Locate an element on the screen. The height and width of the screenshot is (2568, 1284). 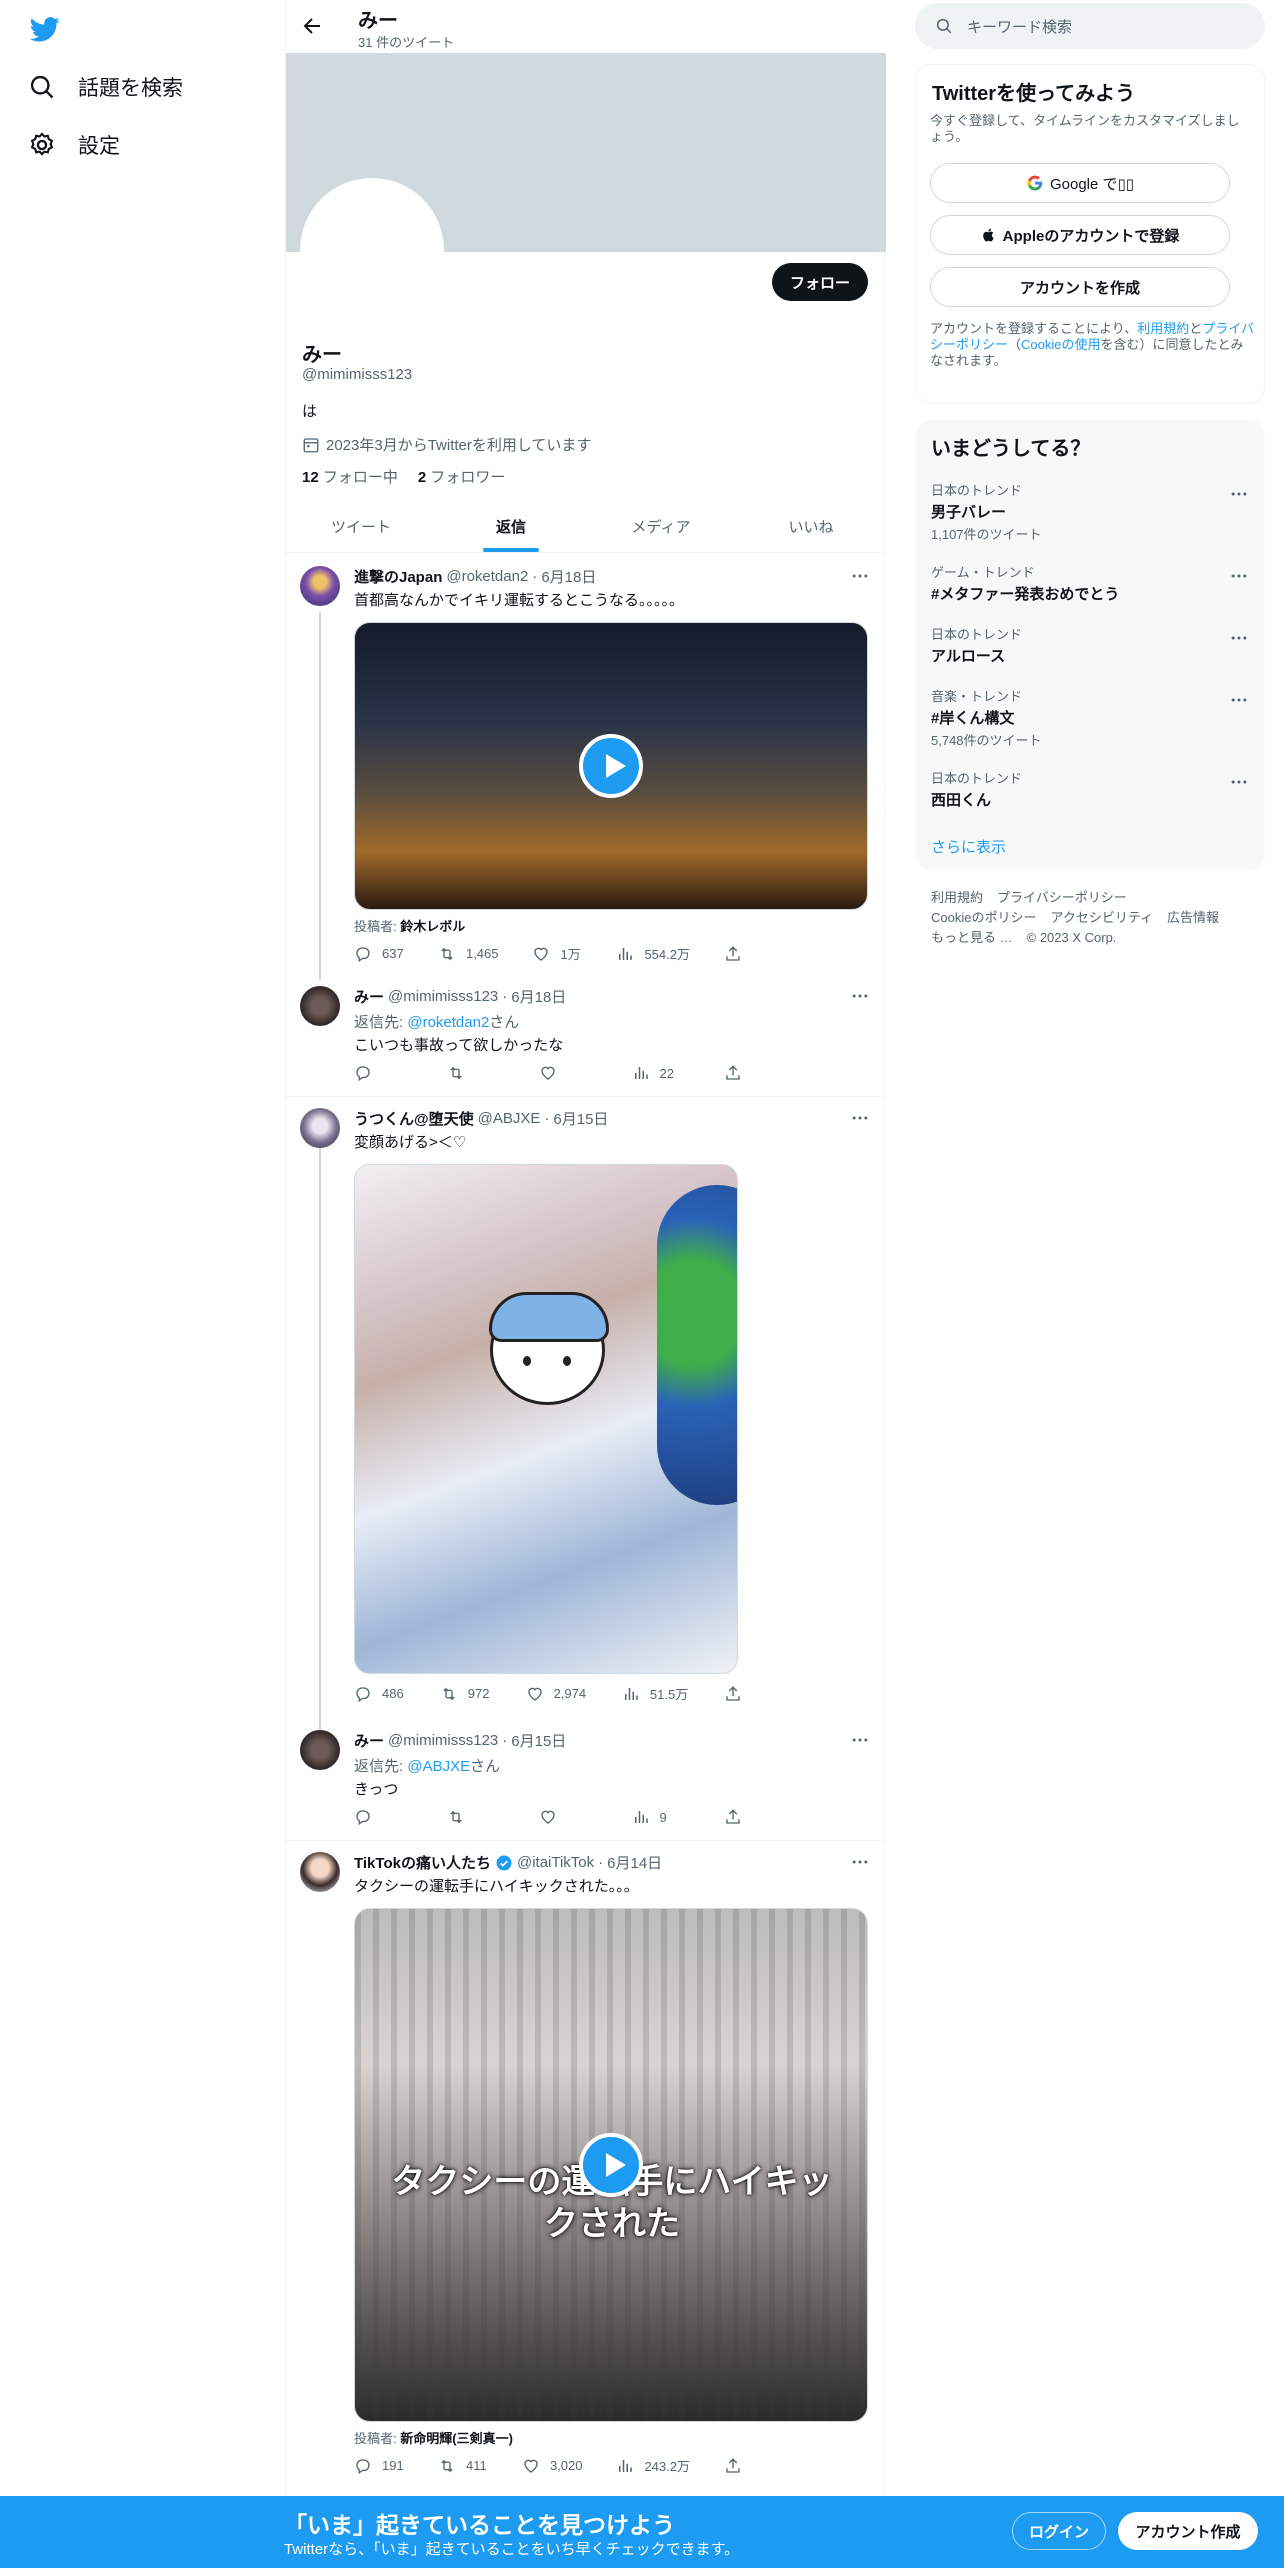
views-button: 51.5万 is located at coordinates (655, 1693).